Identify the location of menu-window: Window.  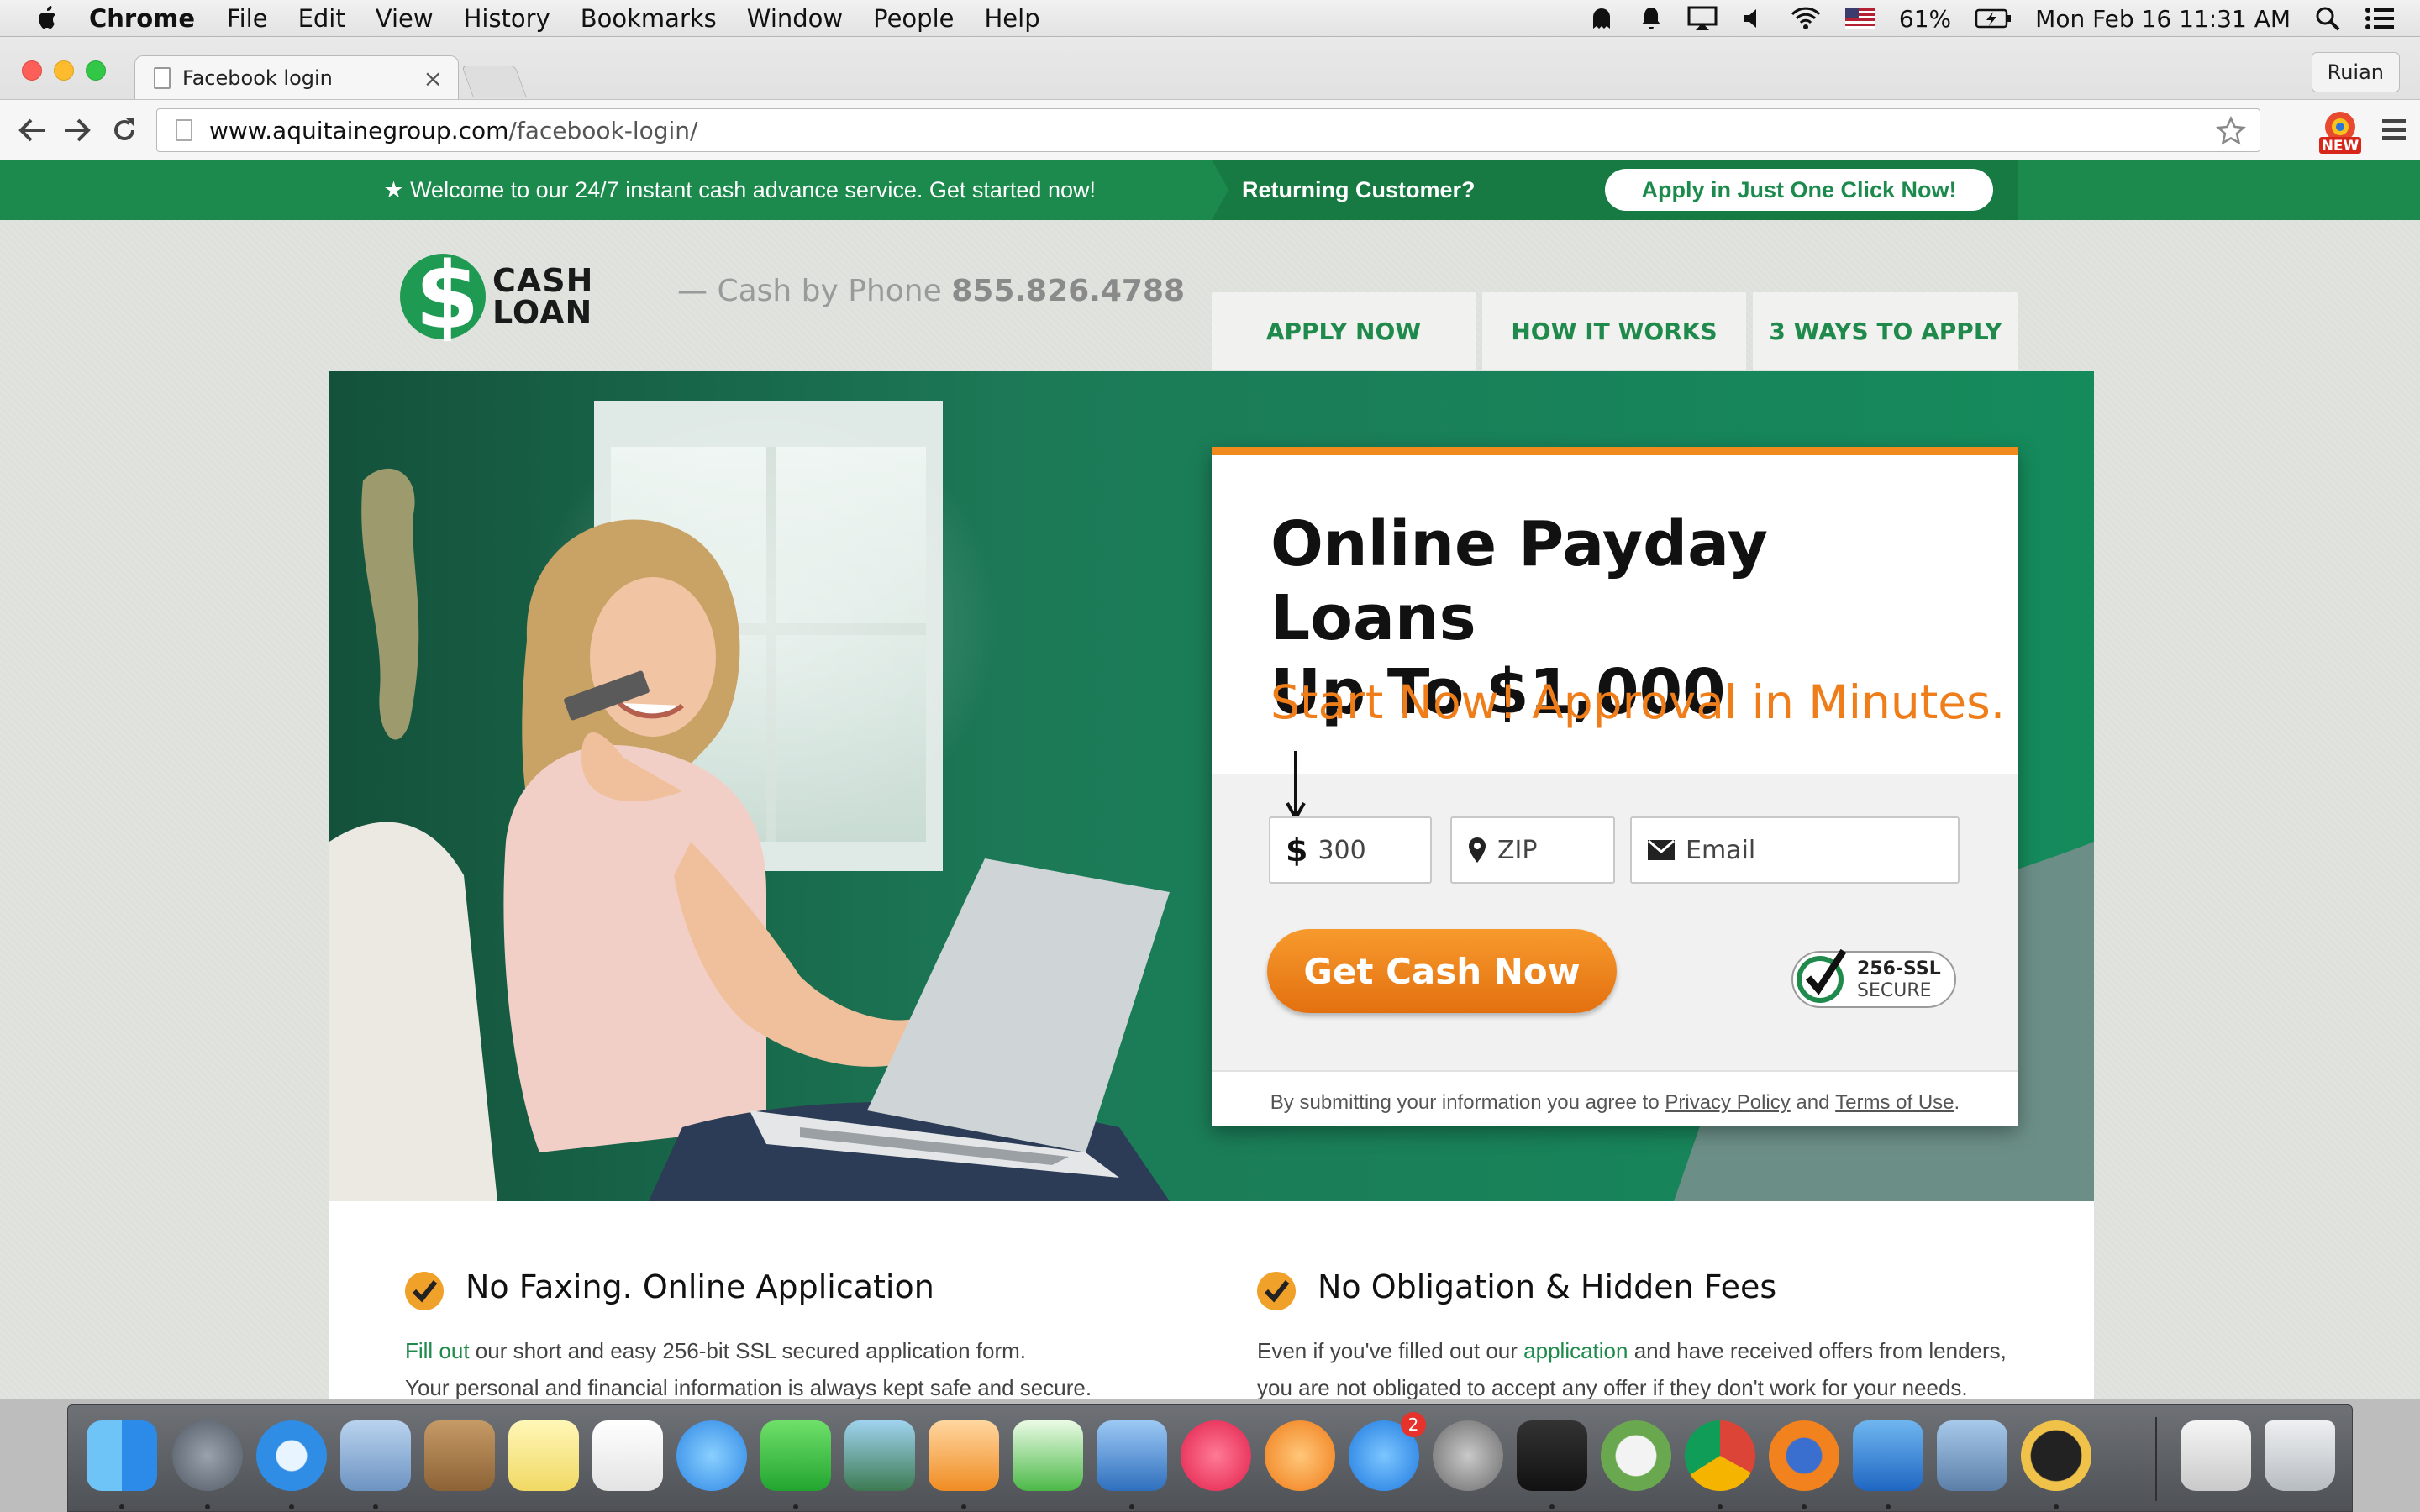
(795, 18).